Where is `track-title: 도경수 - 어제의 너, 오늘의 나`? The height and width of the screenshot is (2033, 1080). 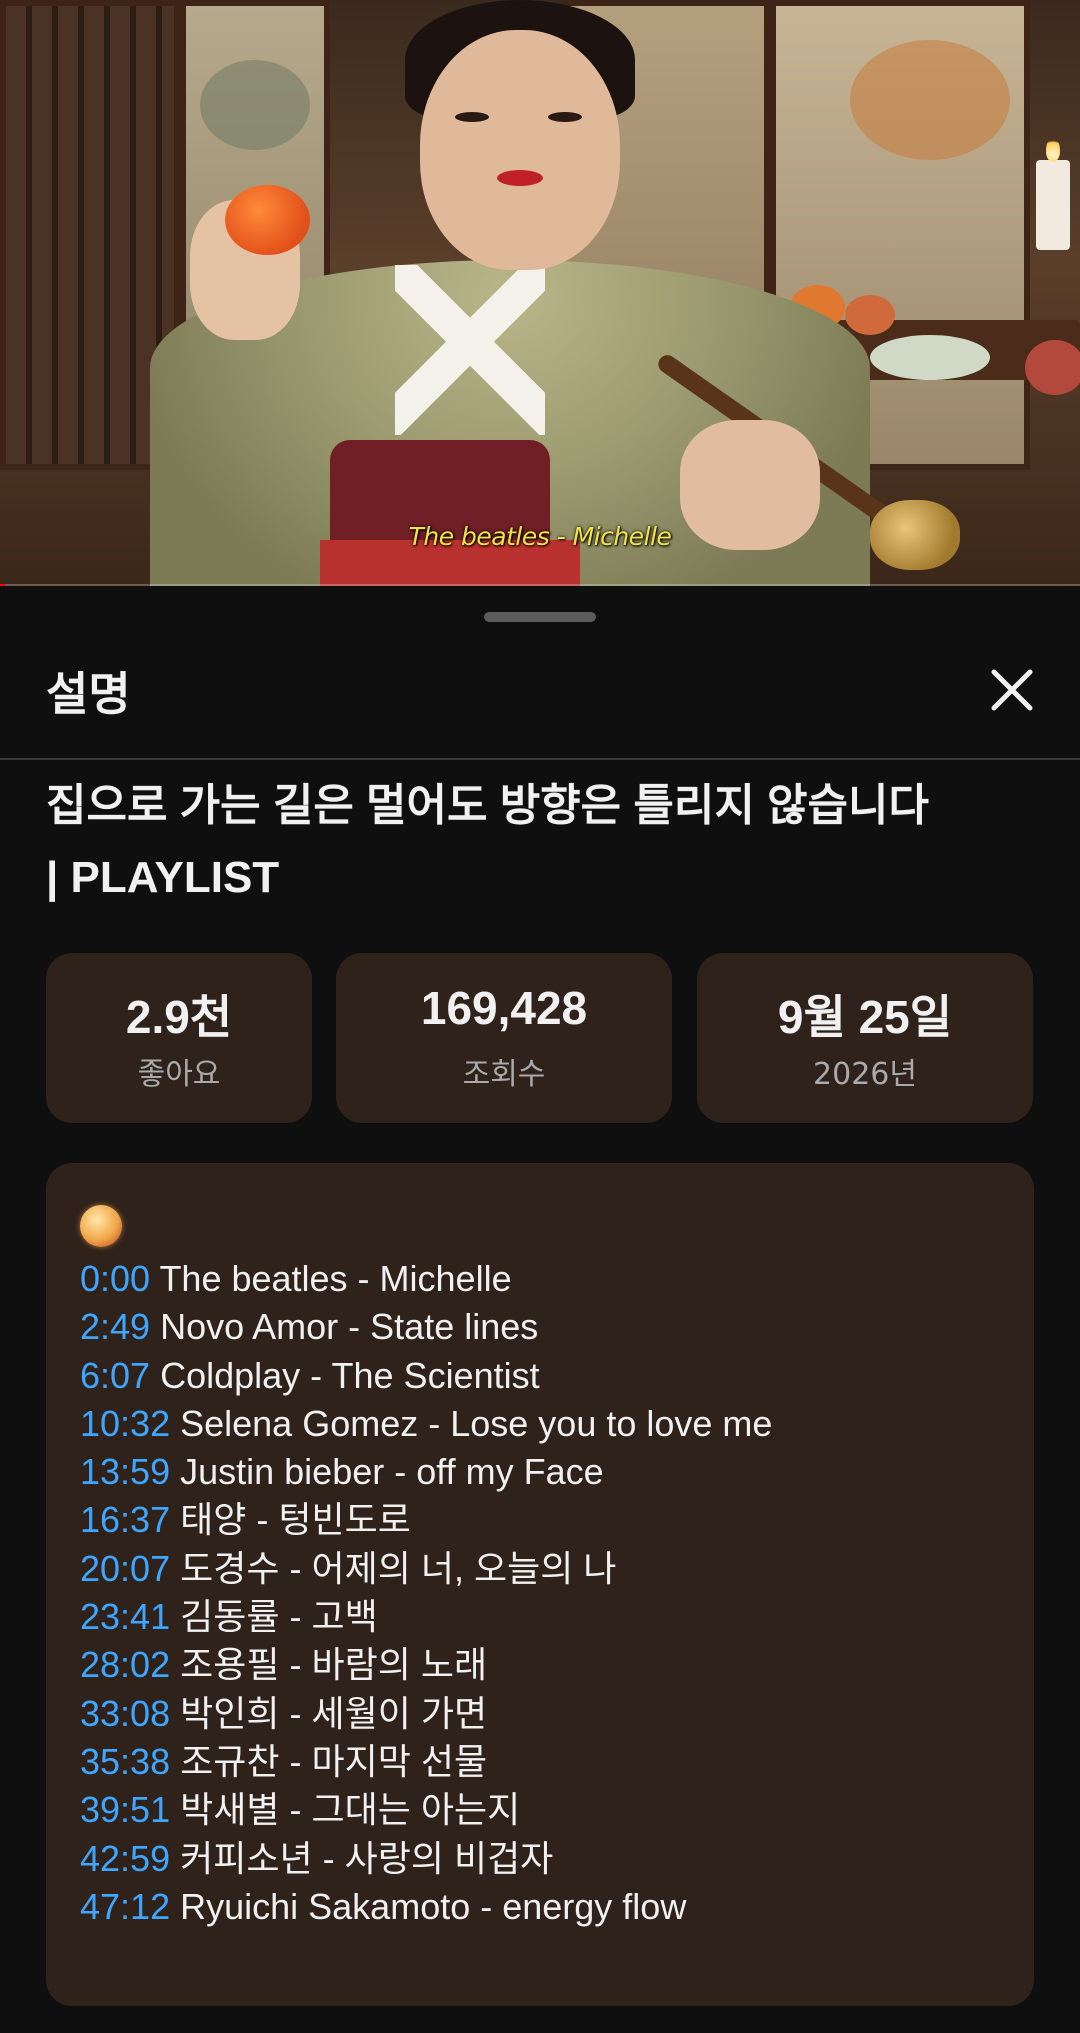
track-title: 도경수 - 어제의 너, 오늘의 나 is located at coordinates (398, 1568).